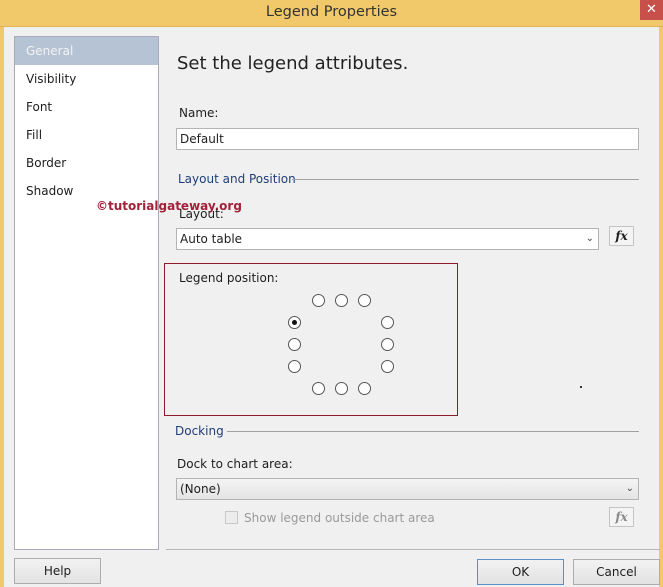 The width and height of the screenshot is (663, 587). What do you see at coordinates (364, 300) in the screenshot?
I see `position-top-right` at bounding box center [364, 300].